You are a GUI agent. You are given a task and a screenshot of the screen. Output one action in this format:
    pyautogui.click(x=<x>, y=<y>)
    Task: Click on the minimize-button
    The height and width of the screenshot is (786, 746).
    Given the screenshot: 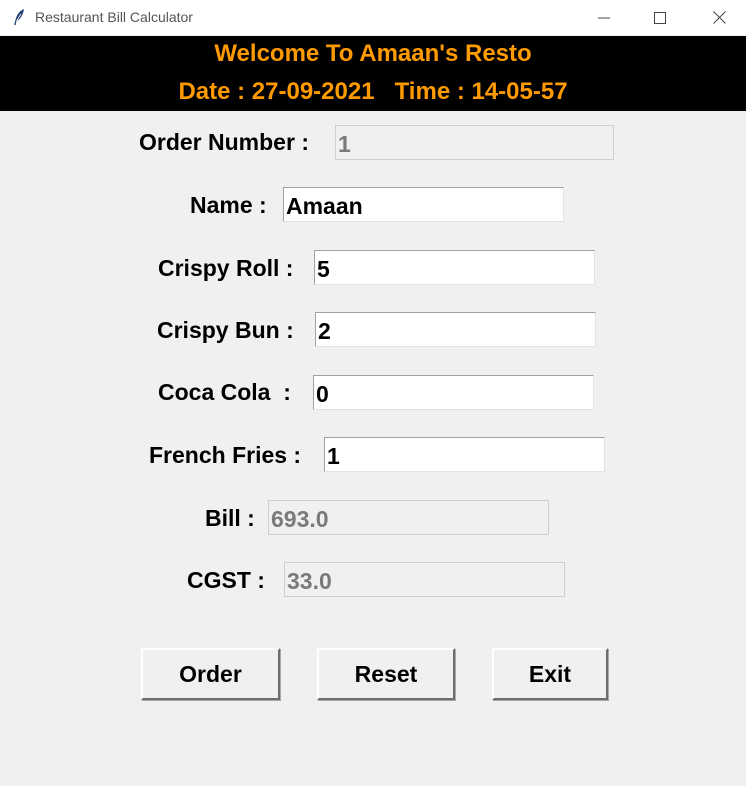 What is the action you would take?
    pyautogui.click(x=604, y=17)
    